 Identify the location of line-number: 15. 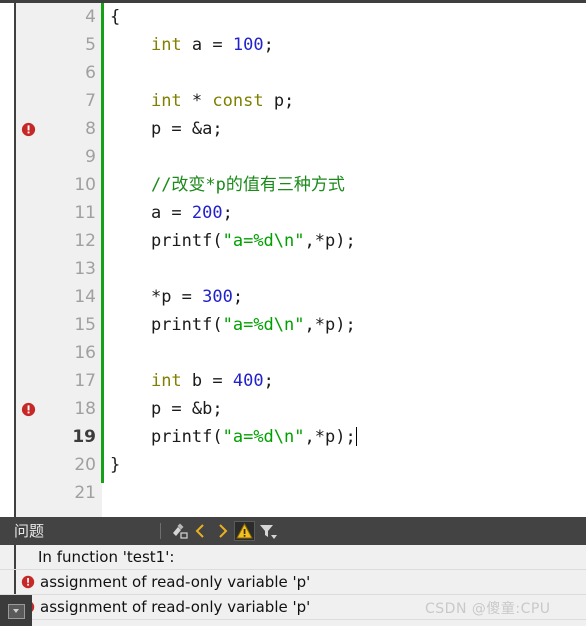
(85, 325).